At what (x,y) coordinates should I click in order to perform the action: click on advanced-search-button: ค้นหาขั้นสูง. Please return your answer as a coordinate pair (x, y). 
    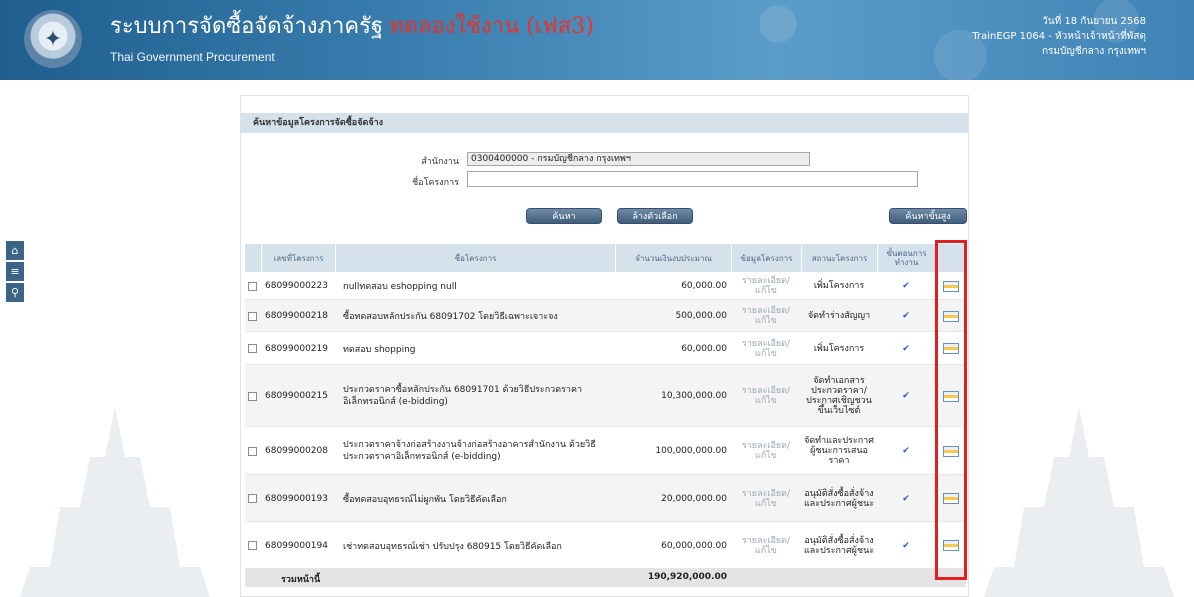
    Looking at the image, I should click on (928, 216).